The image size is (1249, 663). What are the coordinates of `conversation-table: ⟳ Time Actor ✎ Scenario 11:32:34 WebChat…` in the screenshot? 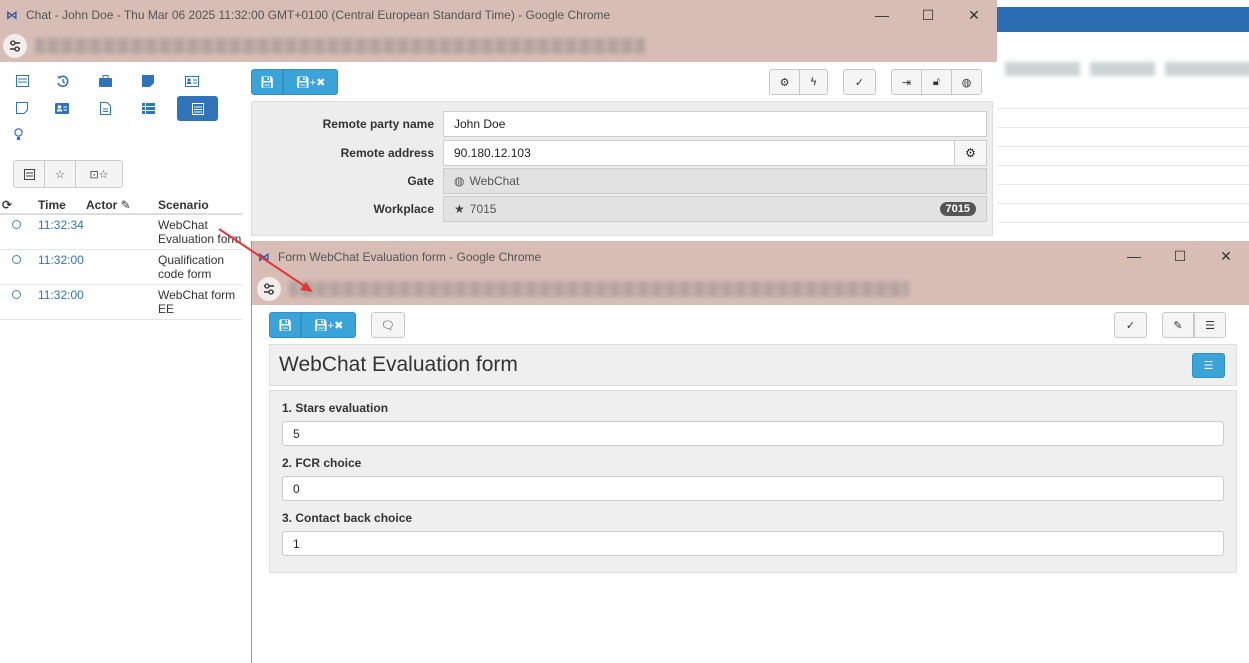 It's located at (121, 258).